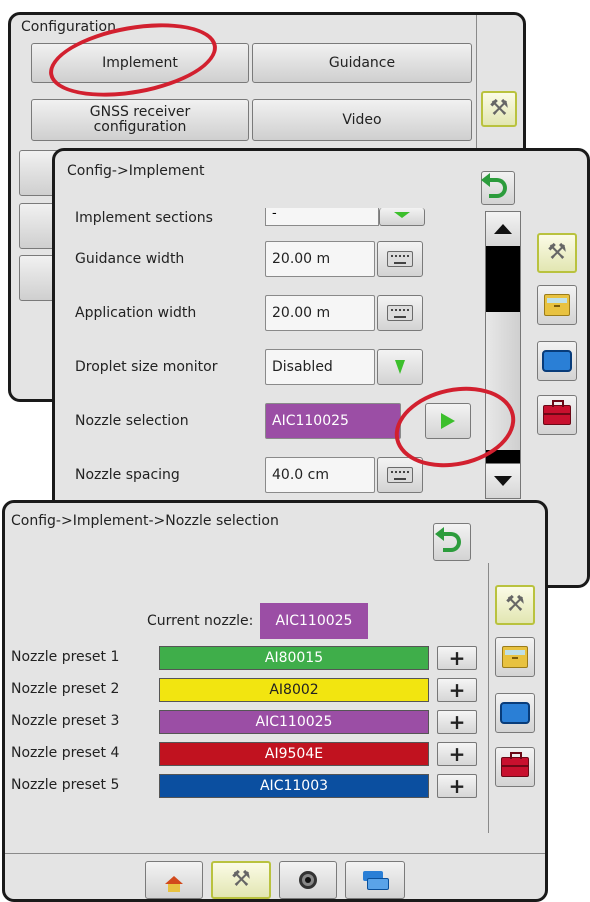 Image resolution: width=590 pixels, height=902 pixels. Describe the element at coordinates (136, 171) in the screenshot. I see `panel-title: Config->Implement` at that location.